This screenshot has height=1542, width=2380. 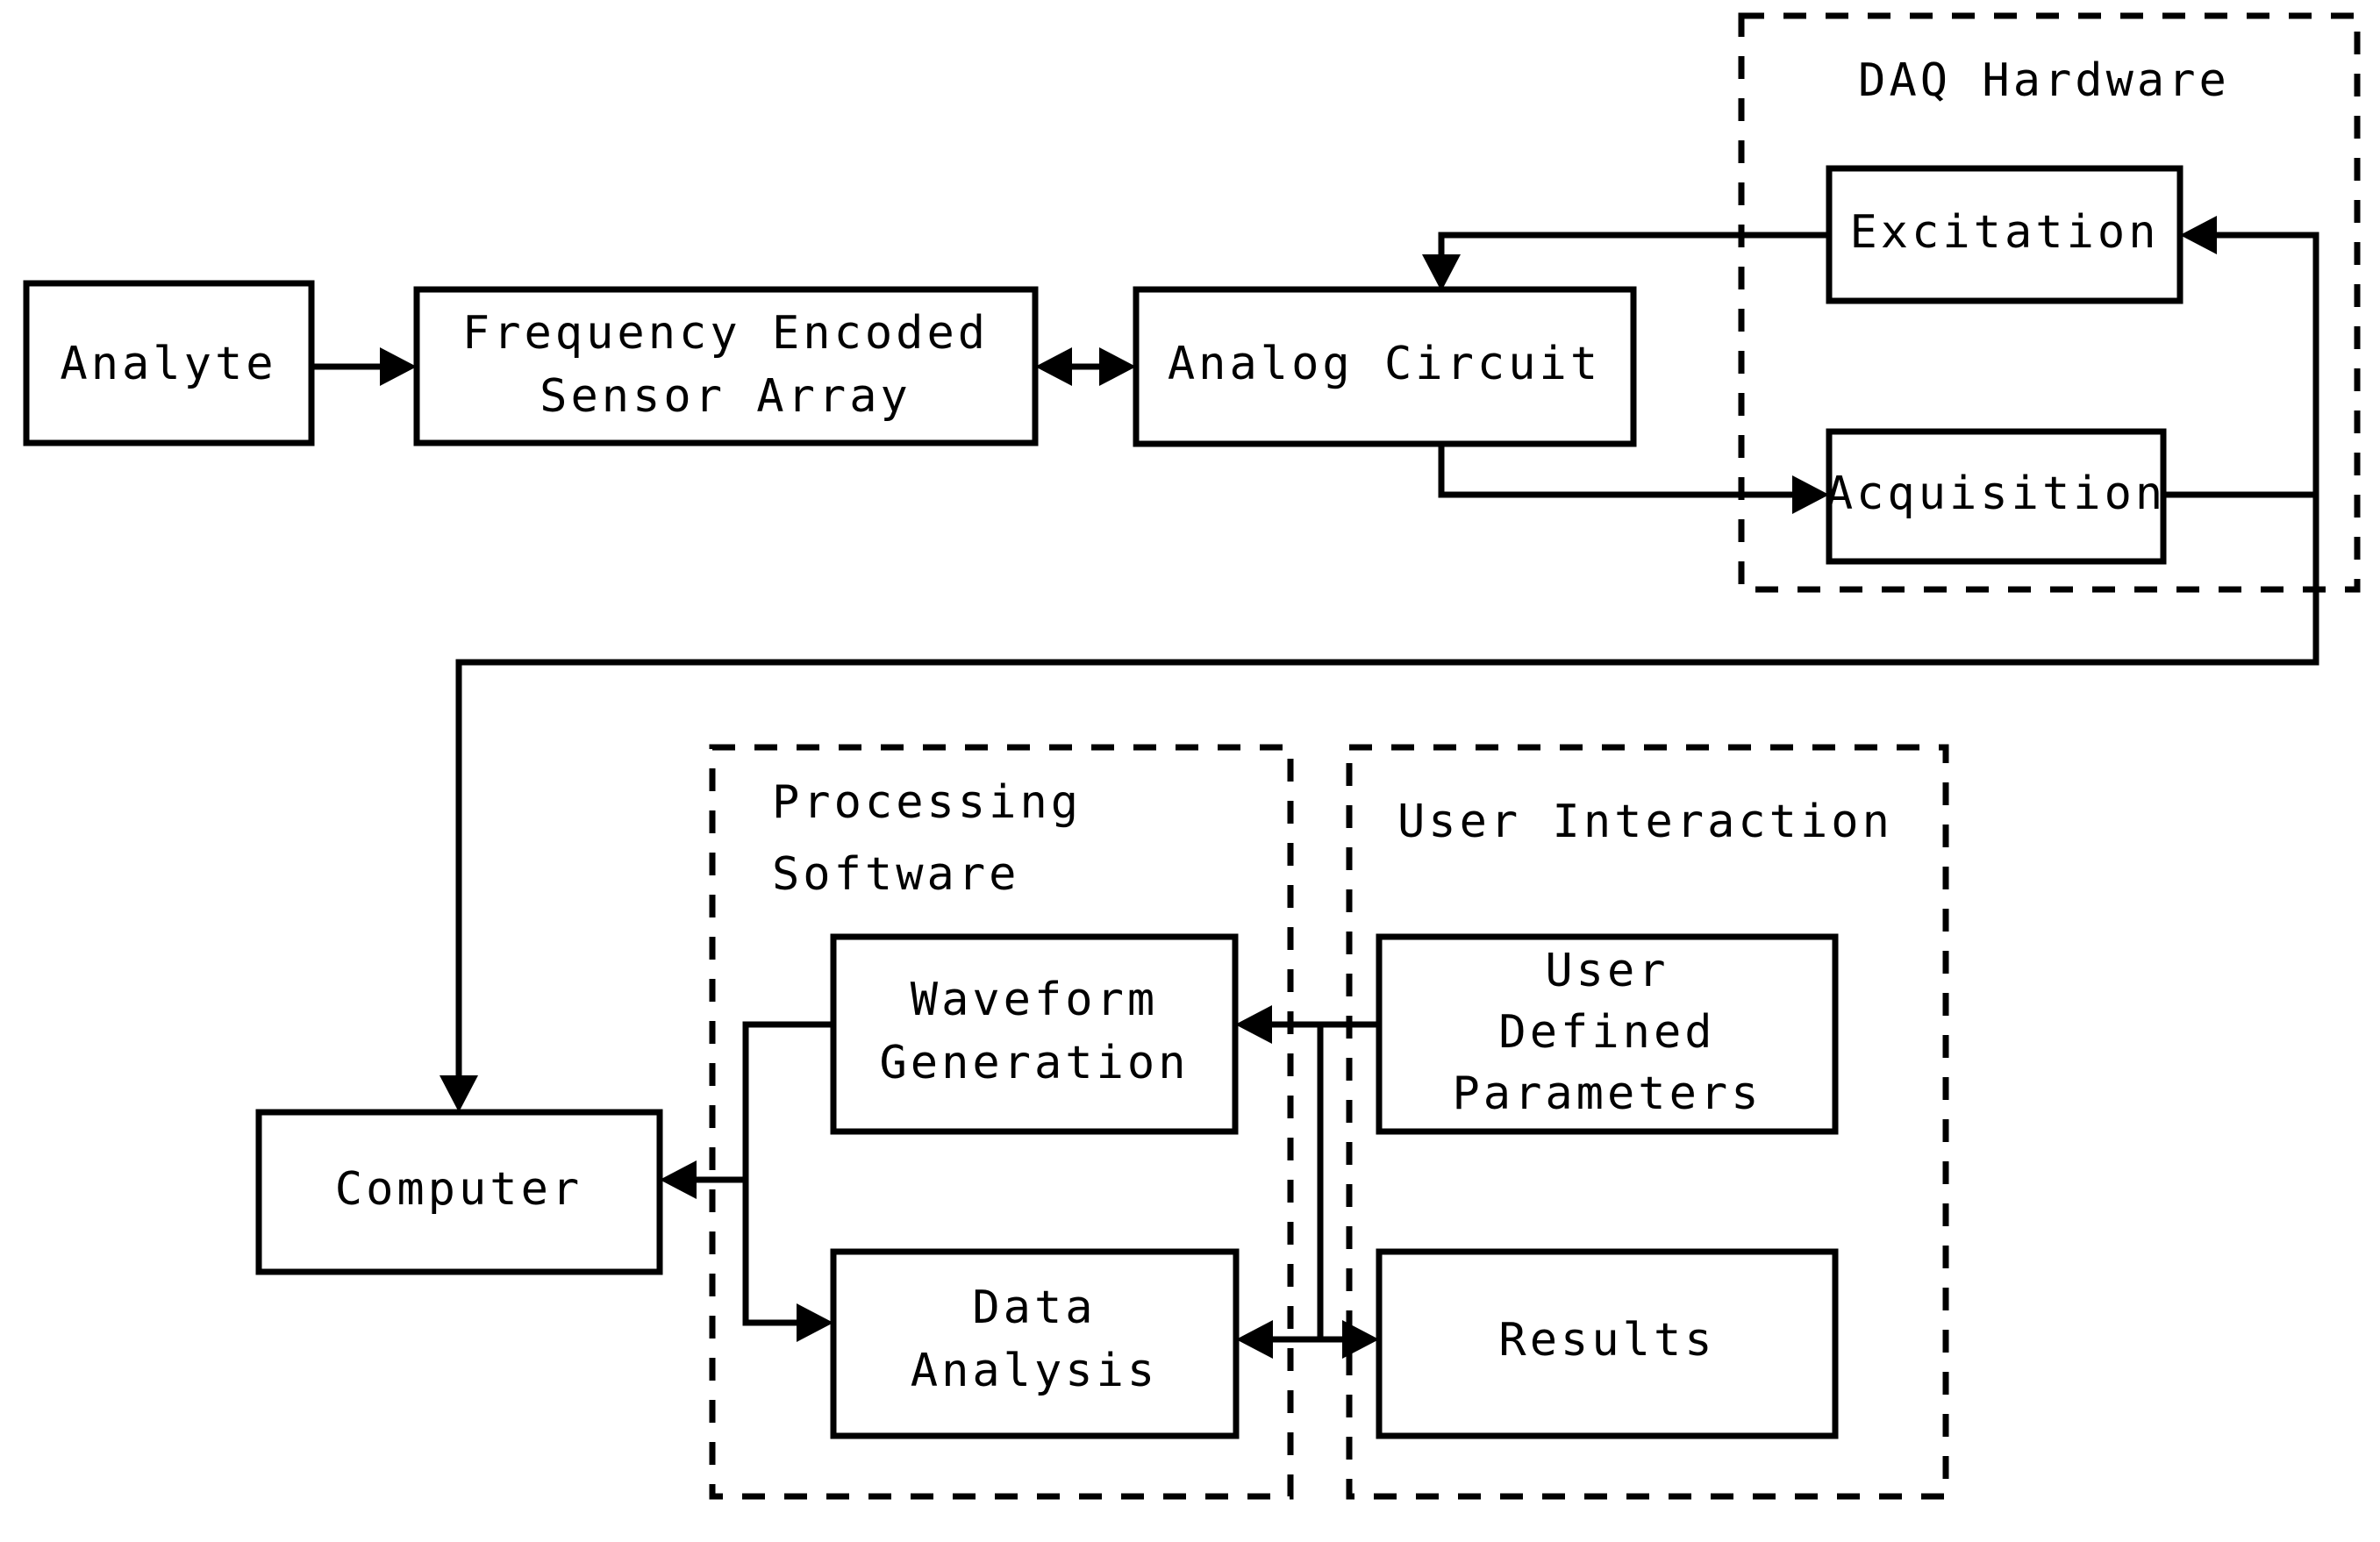 What do you see at coordinates (1253, 1024) in the screenshot?
I see `arrowhead-waveform-generation-right` at bounding box center [1253, 1024].